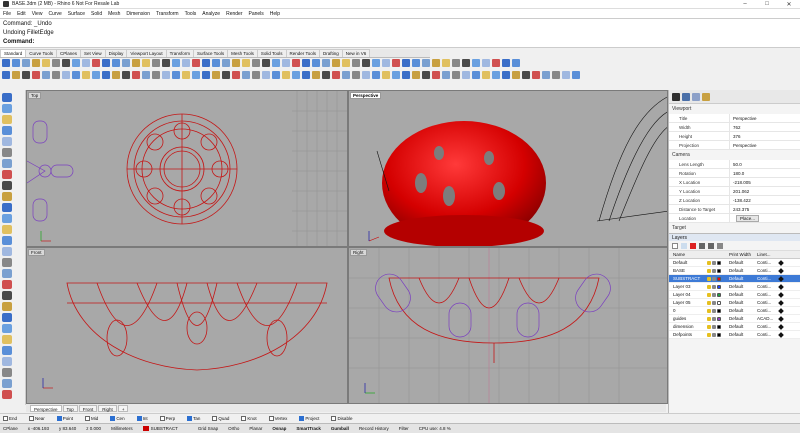 The image size is (800, 433). I want to click on materials-panel-icon, so click(706, 96).